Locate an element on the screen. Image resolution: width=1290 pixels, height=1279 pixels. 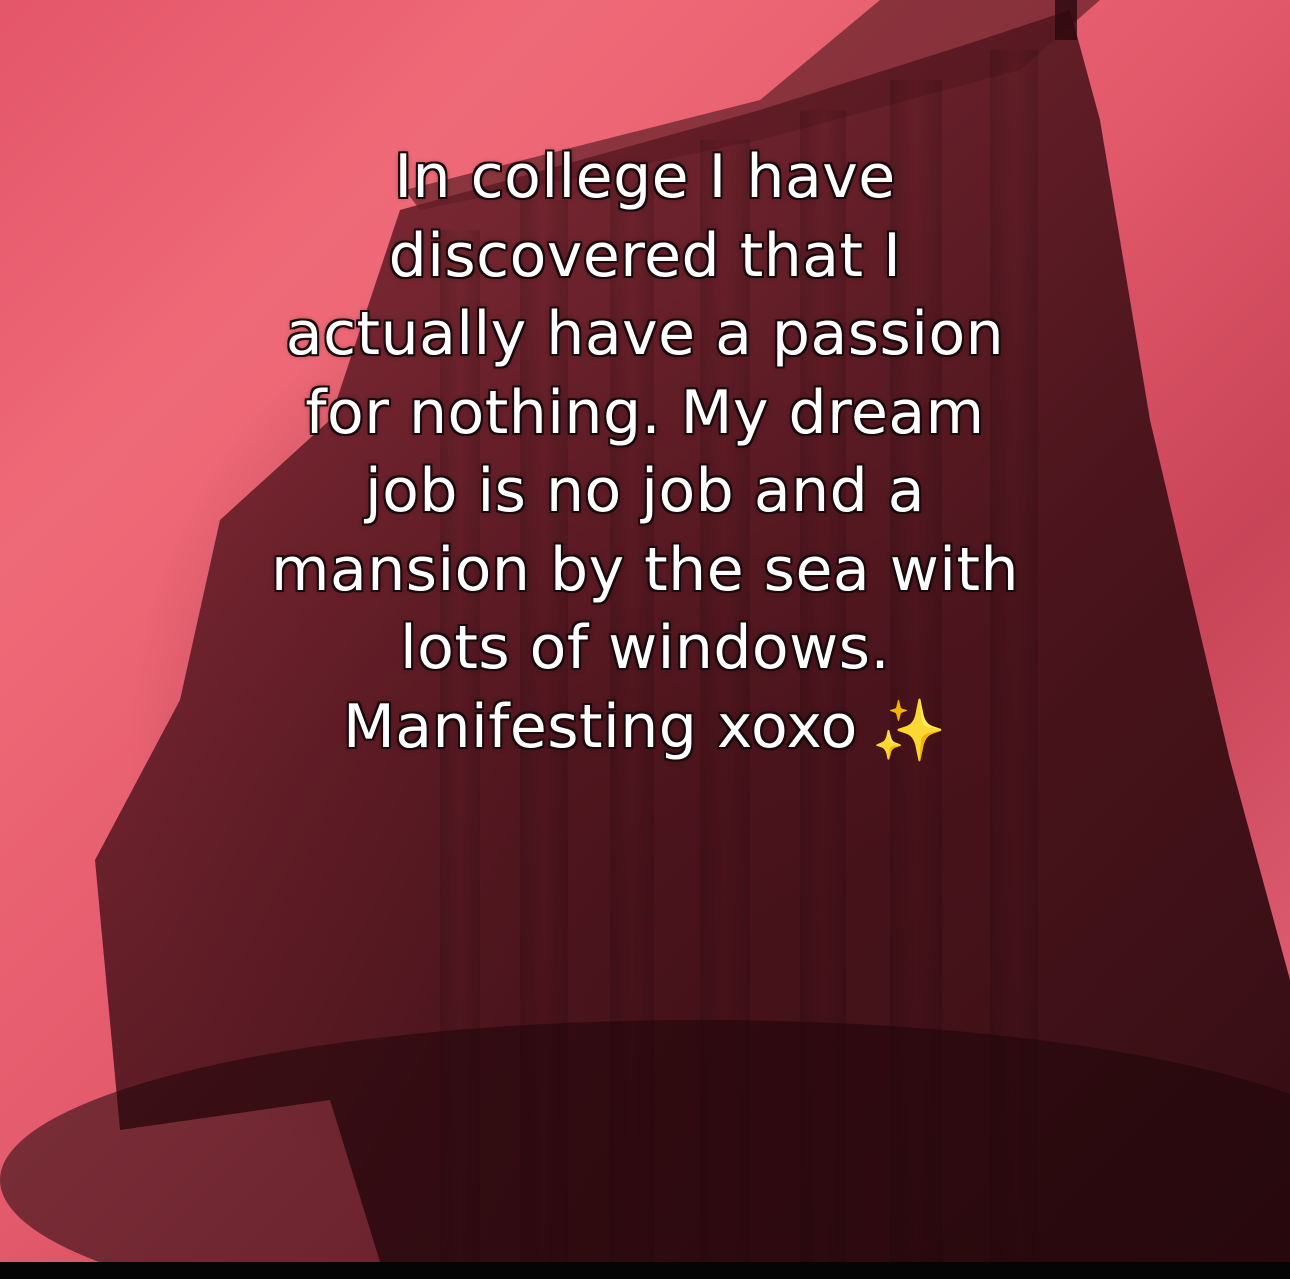
caption-line-3: actually have a passion is located at coordinates (645, 334).